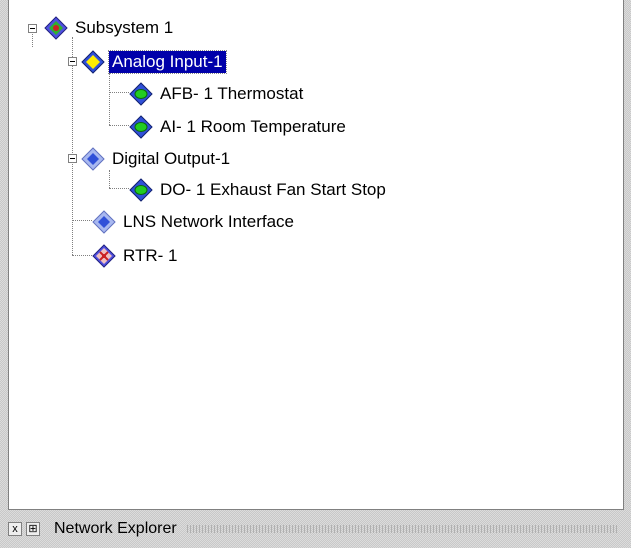 The height and width of the screenshot is (548, 631). What do you see at coordinates (72, 158) in the screenshot?
I see `collapse-toggle-digital-output` at bounding box center [72, 158].